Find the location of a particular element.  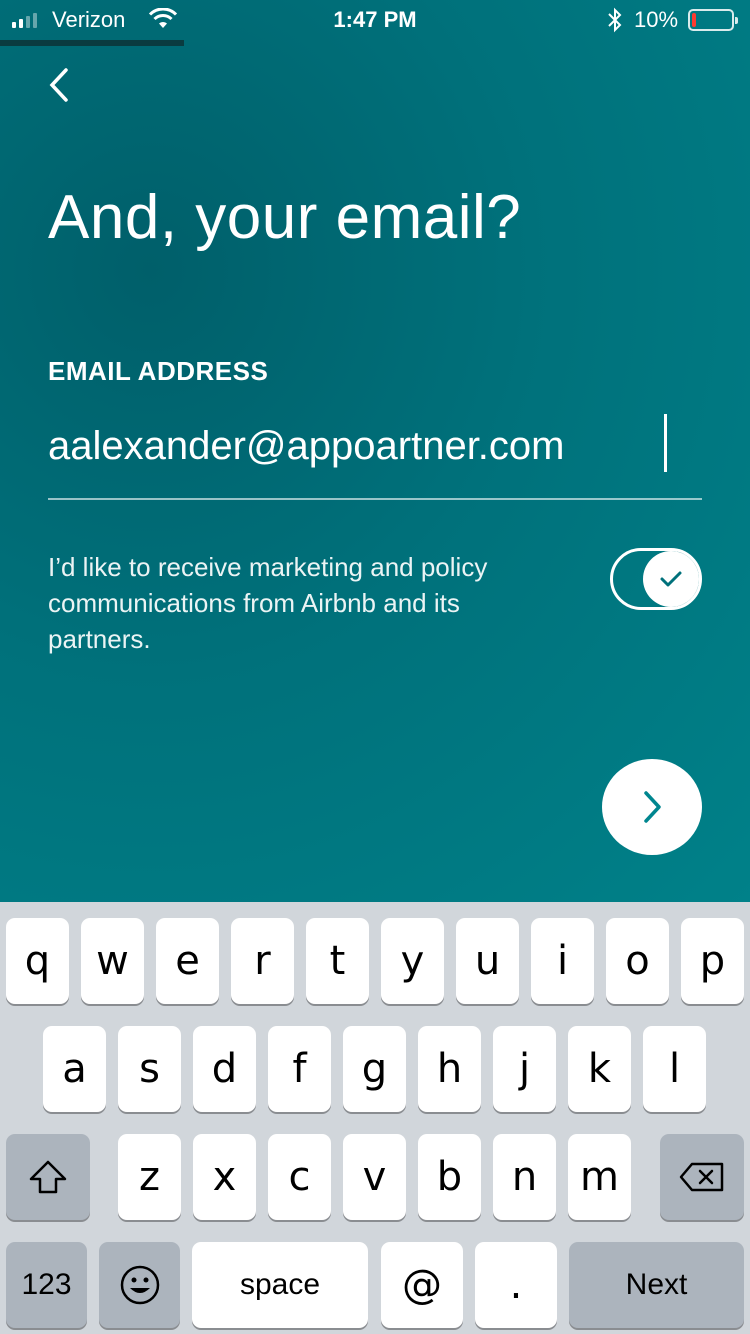

key-u: u is located at coordinates (487, 961).